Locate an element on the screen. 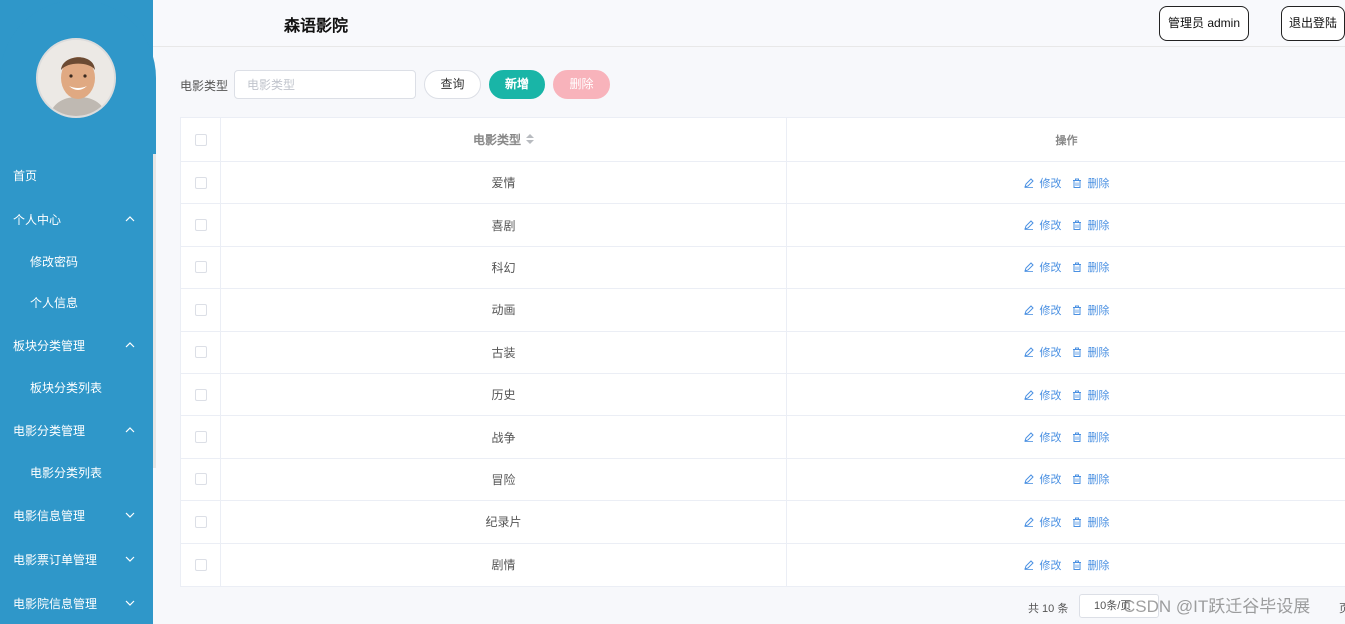 This screenshot has width=1345, height=624. movie-type-cell: 纪录片 is located at coordinates (504, 522).